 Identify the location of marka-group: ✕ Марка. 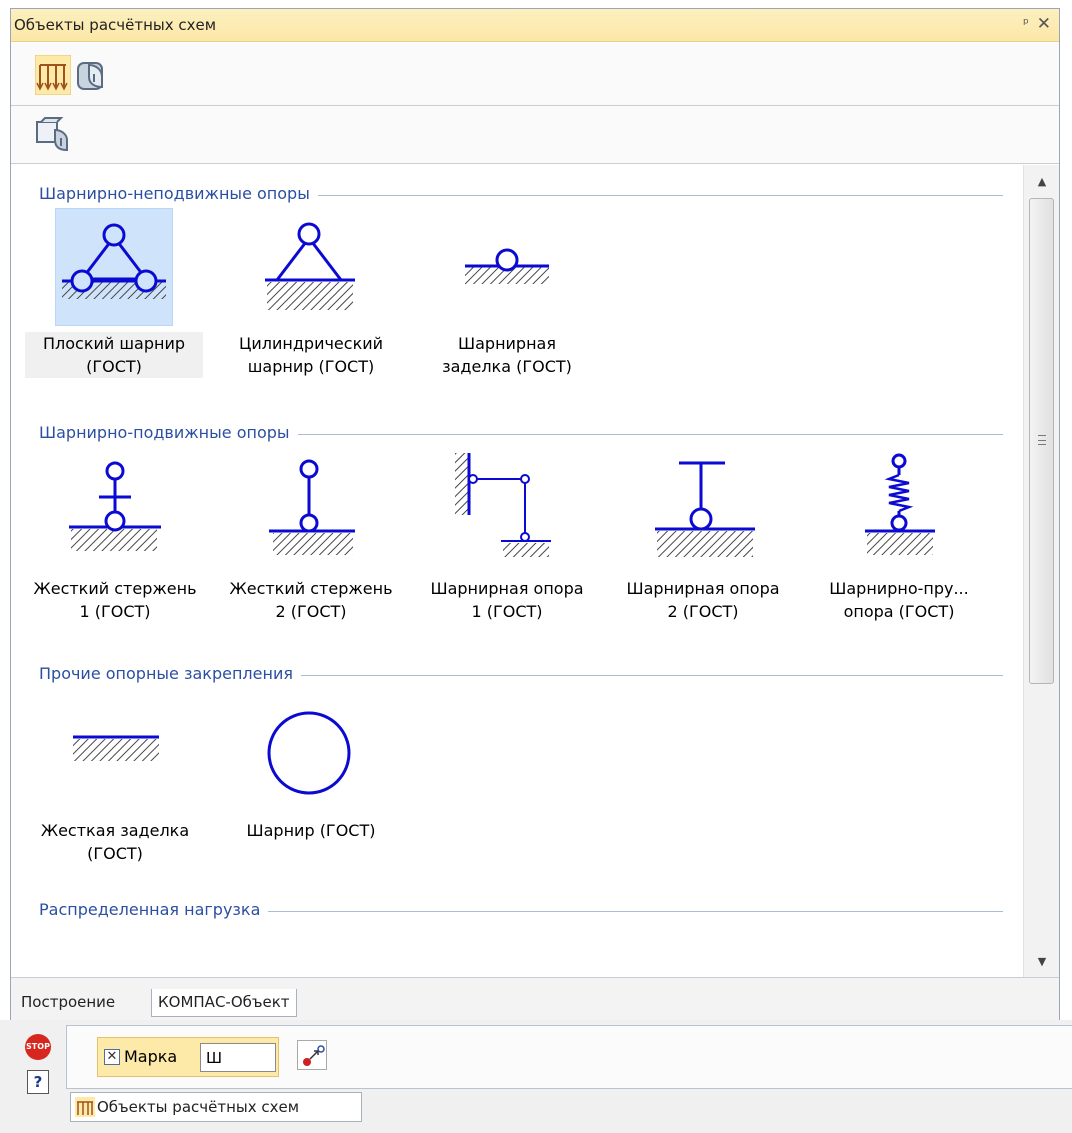
(188, 1057).